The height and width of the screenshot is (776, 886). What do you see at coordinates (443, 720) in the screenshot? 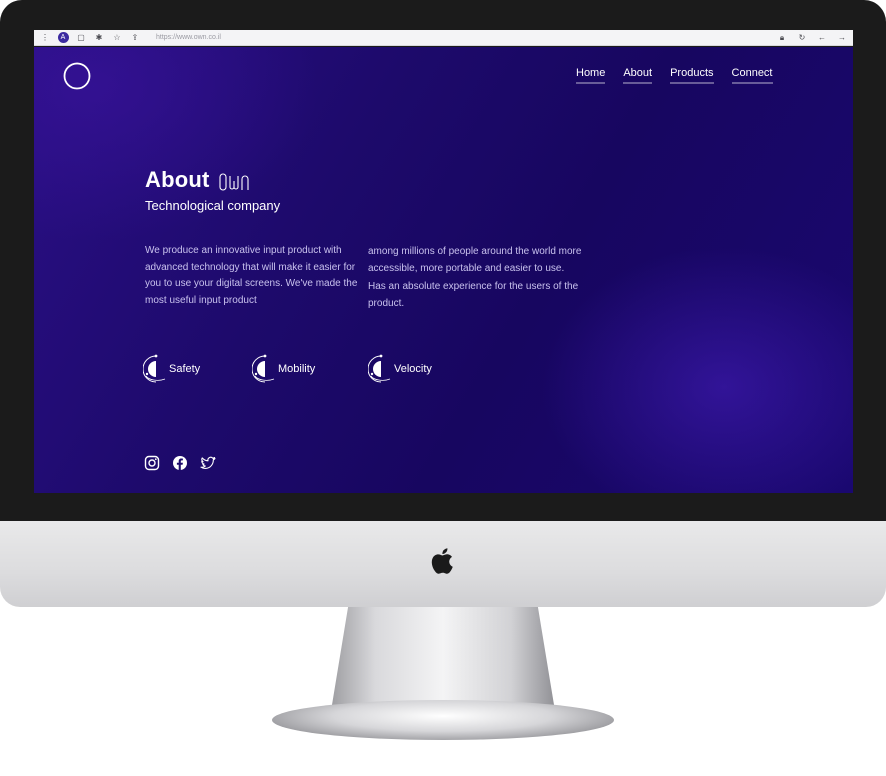
I see `monitor-stand-base` at bounding box center [443, 720].